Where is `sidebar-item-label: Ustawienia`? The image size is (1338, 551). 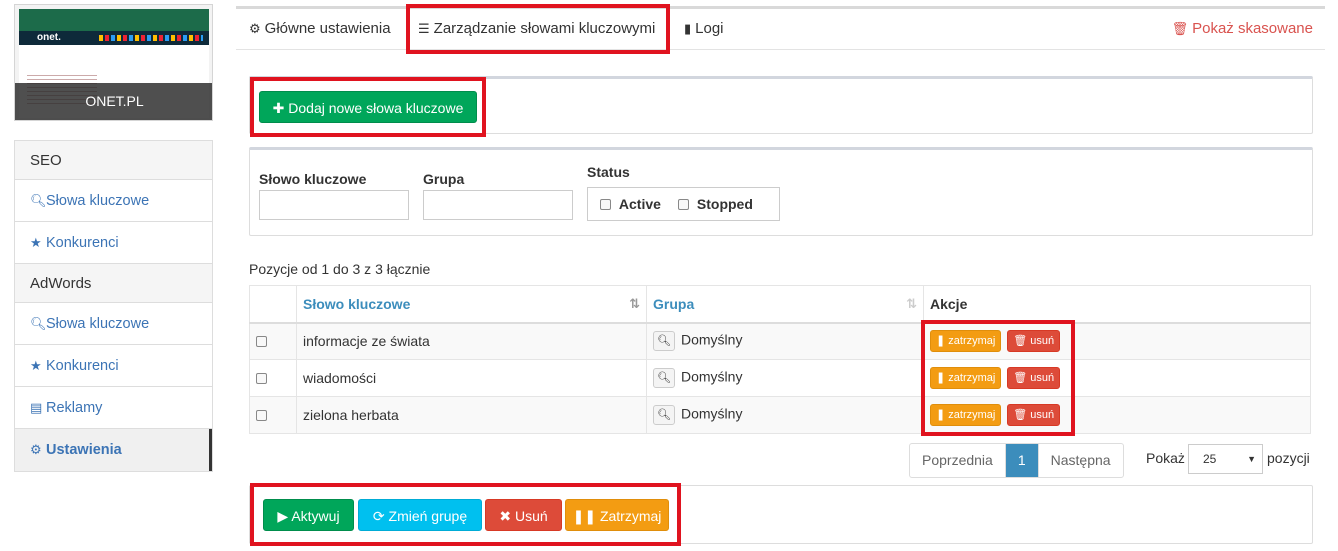
sidebar-item-label: Ustawienia is located at coordinates (84, 450).